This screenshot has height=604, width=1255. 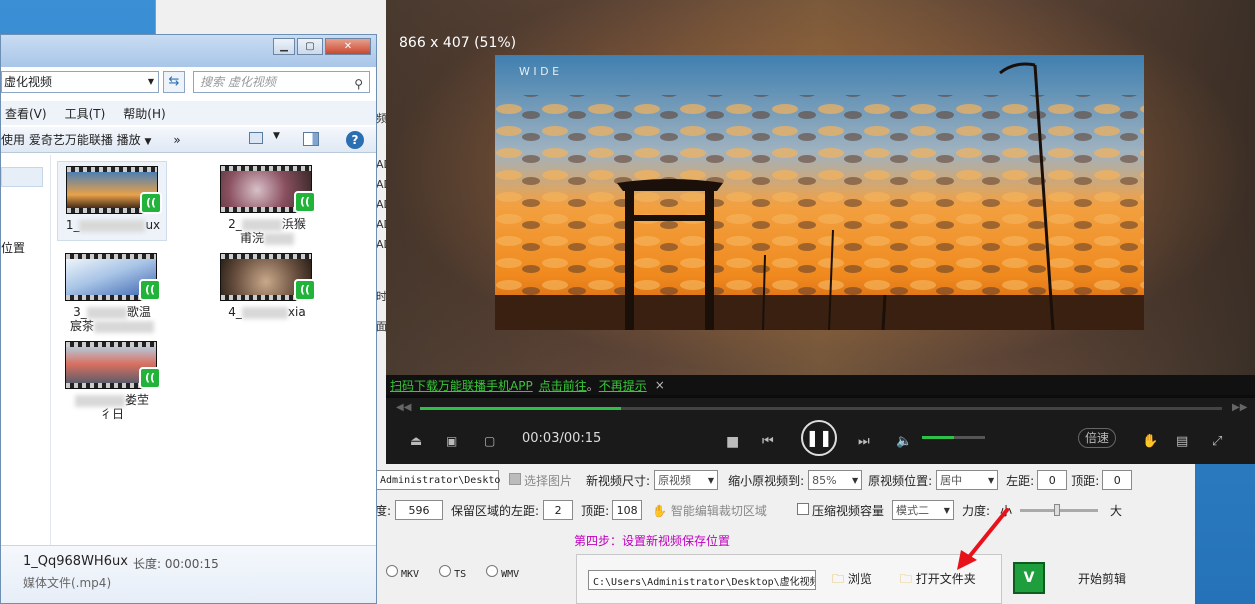 I want to click on format-mkv: MKV, so click(x=402, y=572).